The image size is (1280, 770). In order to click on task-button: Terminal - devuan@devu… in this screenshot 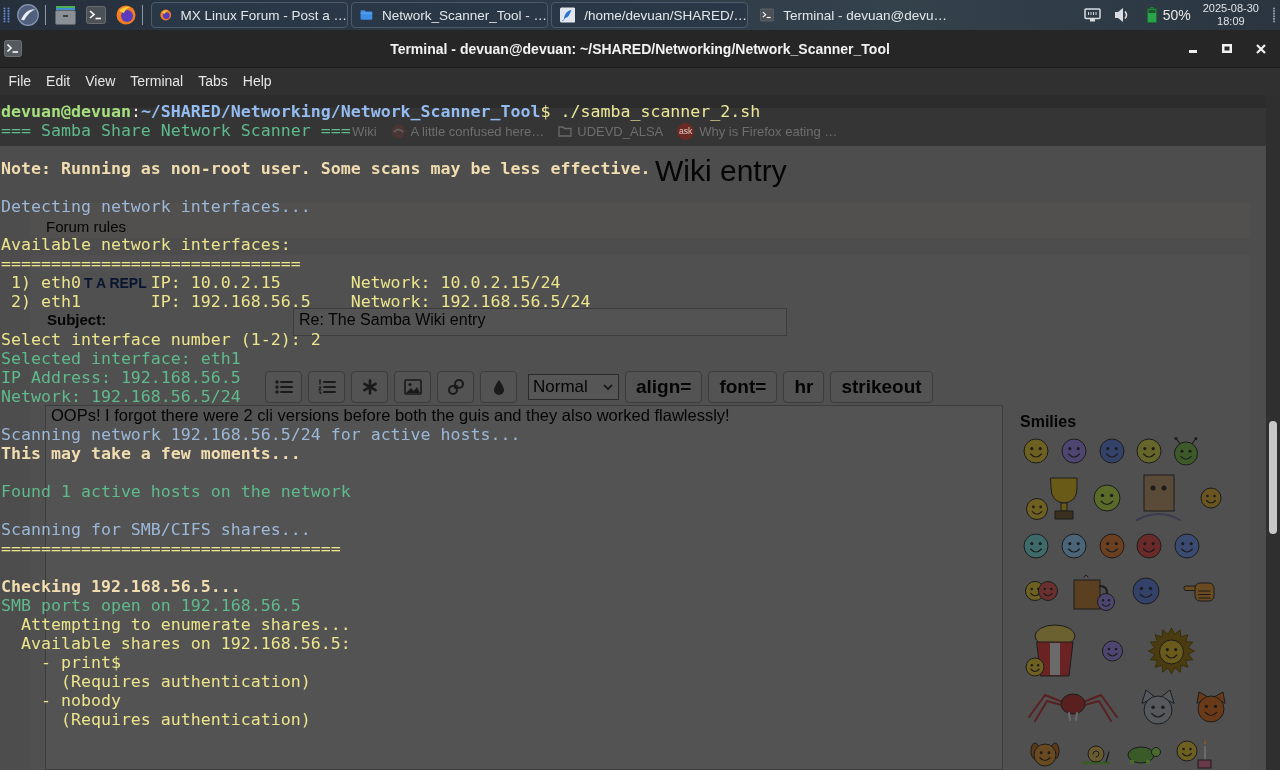, I will do `click(849, 15)`.